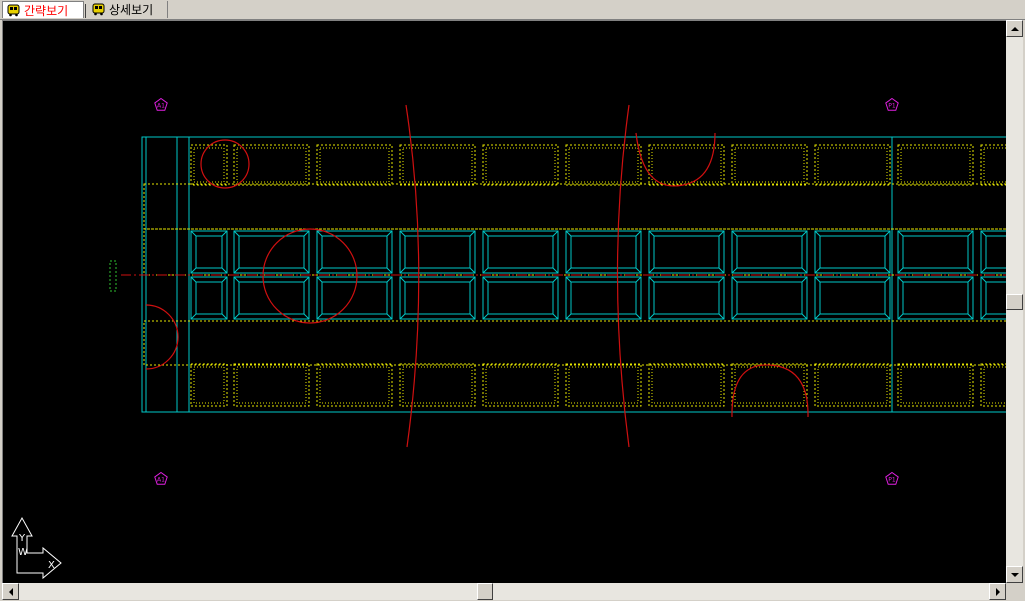  I want to click on ucs-icon: Y W X, so click(36, 548).